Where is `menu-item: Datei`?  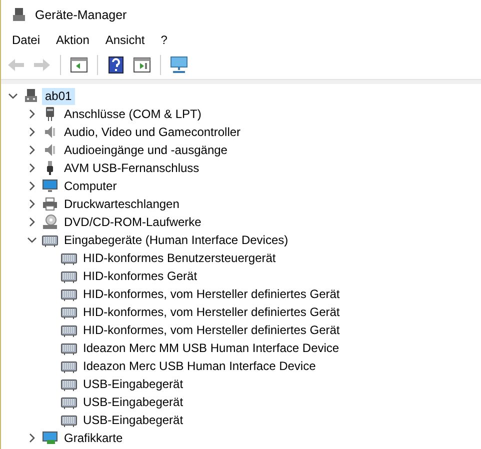
menu-item: Datei is located at coordinates (26, 40).